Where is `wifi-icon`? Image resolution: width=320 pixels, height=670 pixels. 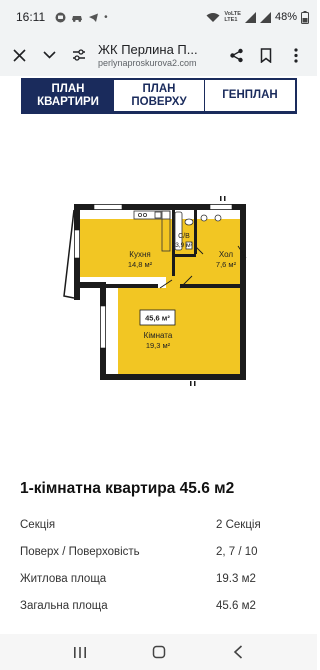 wifi-icon is located at coordinates (213, 17).